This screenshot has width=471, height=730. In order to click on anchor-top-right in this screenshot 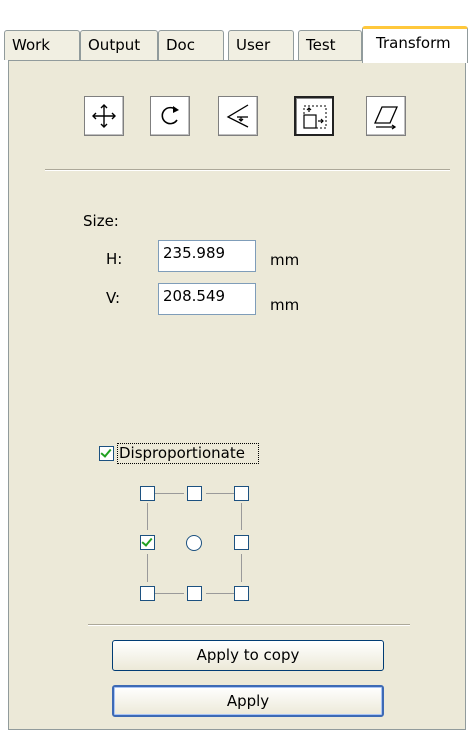, I will do `click(241, 493)`.